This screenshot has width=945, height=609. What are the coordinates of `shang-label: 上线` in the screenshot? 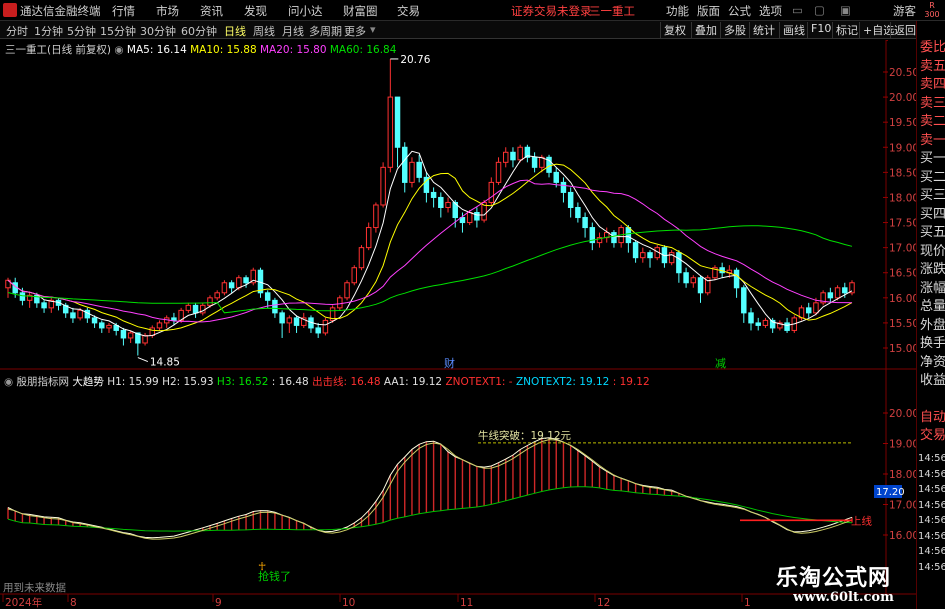 It's located at (861, 520).